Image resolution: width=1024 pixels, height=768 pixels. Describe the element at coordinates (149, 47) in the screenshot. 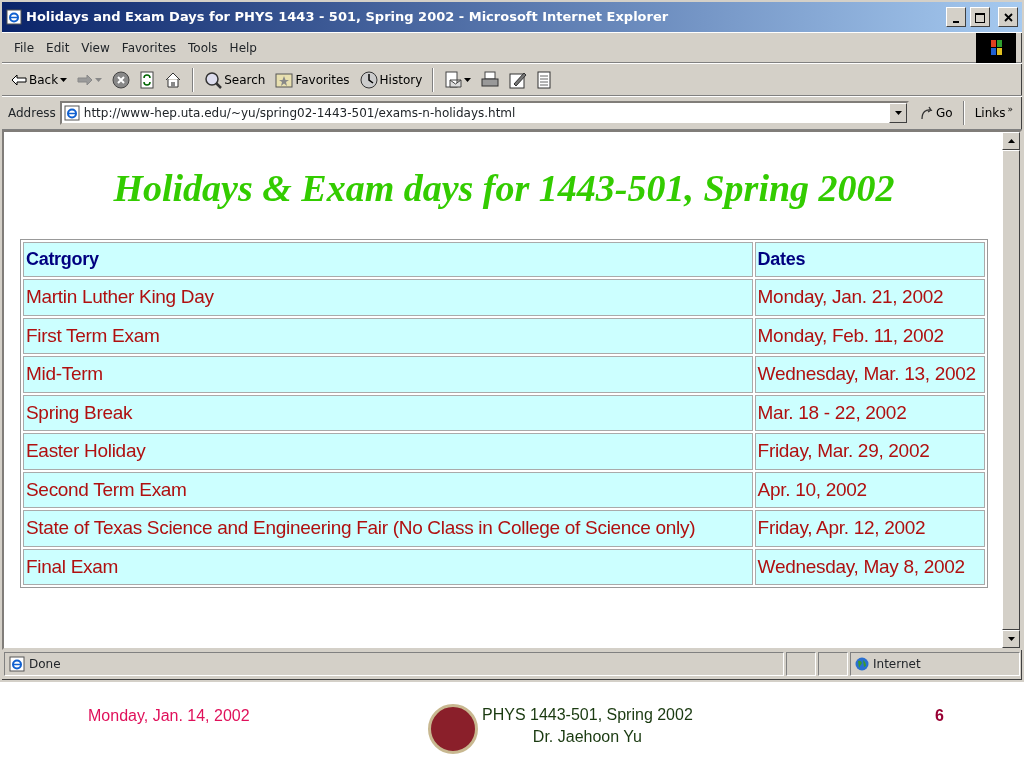

I see `menu-item: Favorites` at that location.